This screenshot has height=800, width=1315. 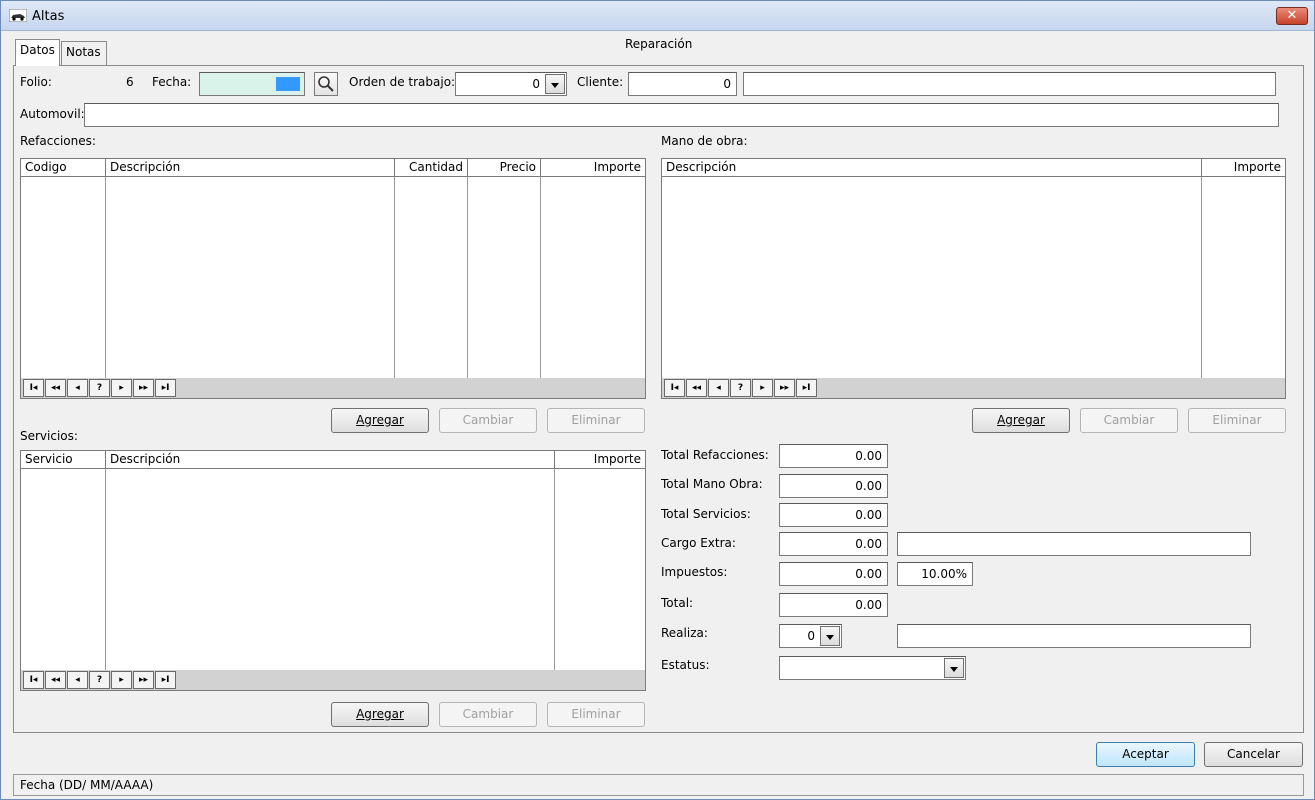 I want to click on servicios-grid-header: Servicio Descripción Importe, so click(x=333, y=460).